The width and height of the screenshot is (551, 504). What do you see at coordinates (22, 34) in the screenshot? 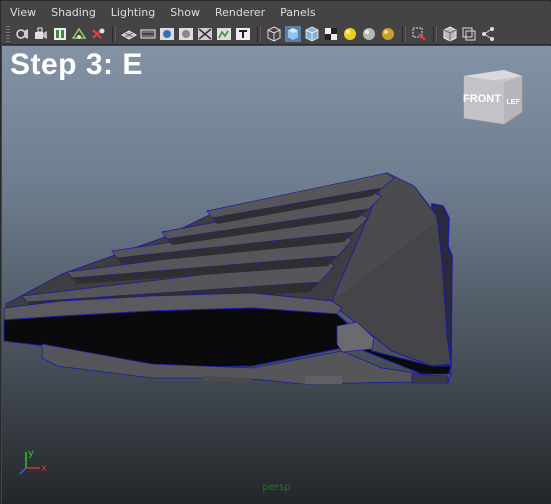
I see `select-camera-icon` at bounding box center [22, 34].